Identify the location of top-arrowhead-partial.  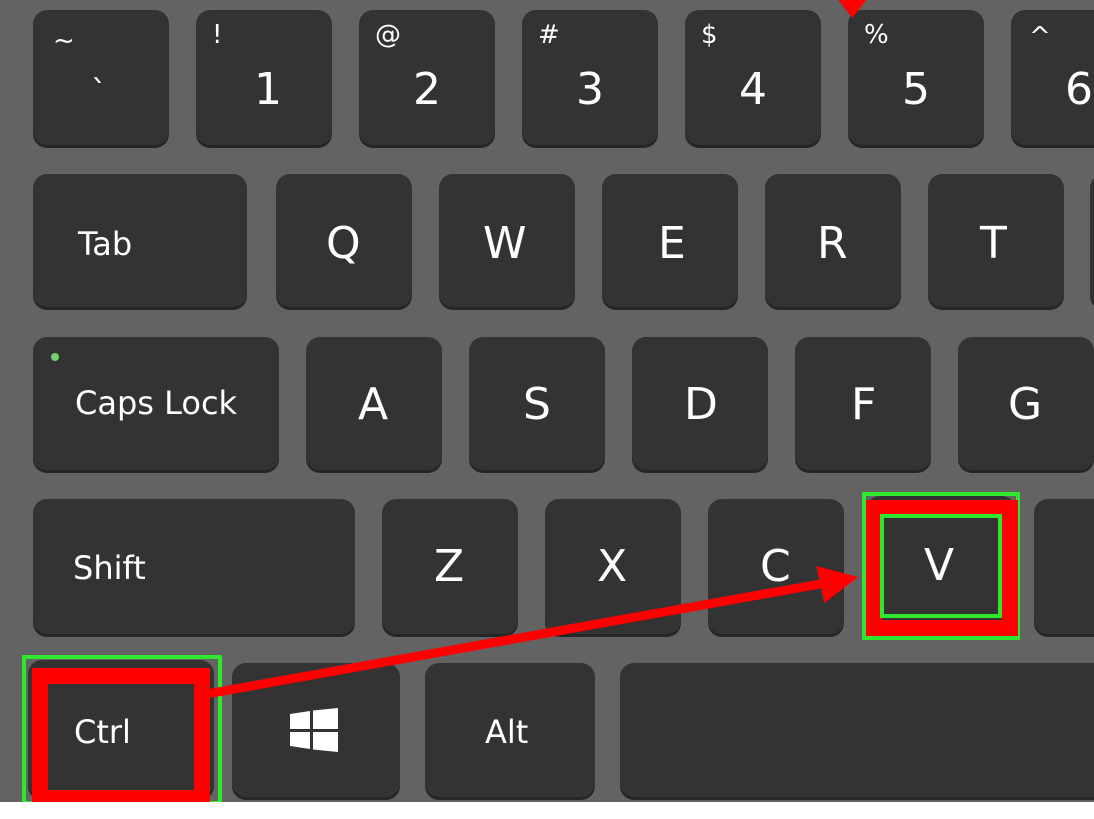
(852, 9).